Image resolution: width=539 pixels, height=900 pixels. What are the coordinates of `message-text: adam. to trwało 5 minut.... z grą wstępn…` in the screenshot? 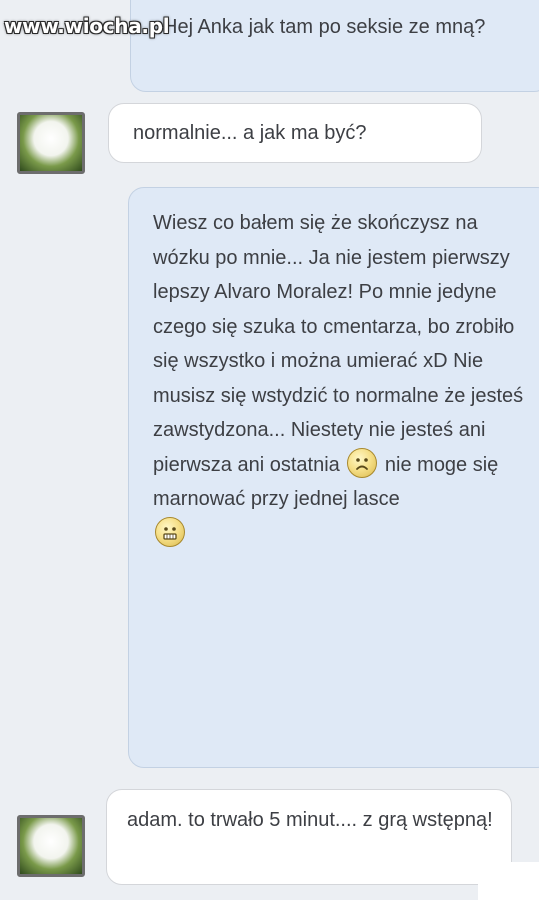 It's located at (310, 820).